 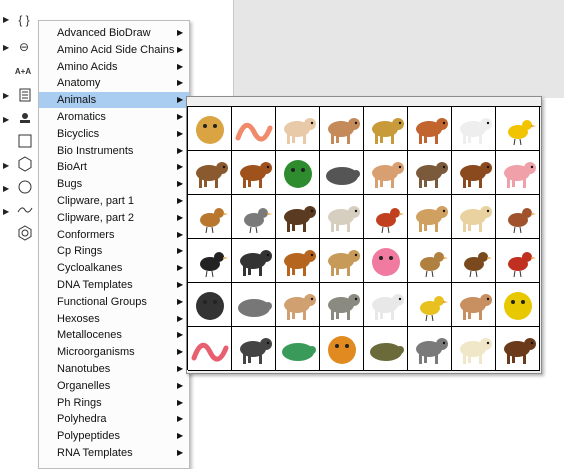 I want to click on animal-yellow-bird-icon, so click(x=518, y=129).